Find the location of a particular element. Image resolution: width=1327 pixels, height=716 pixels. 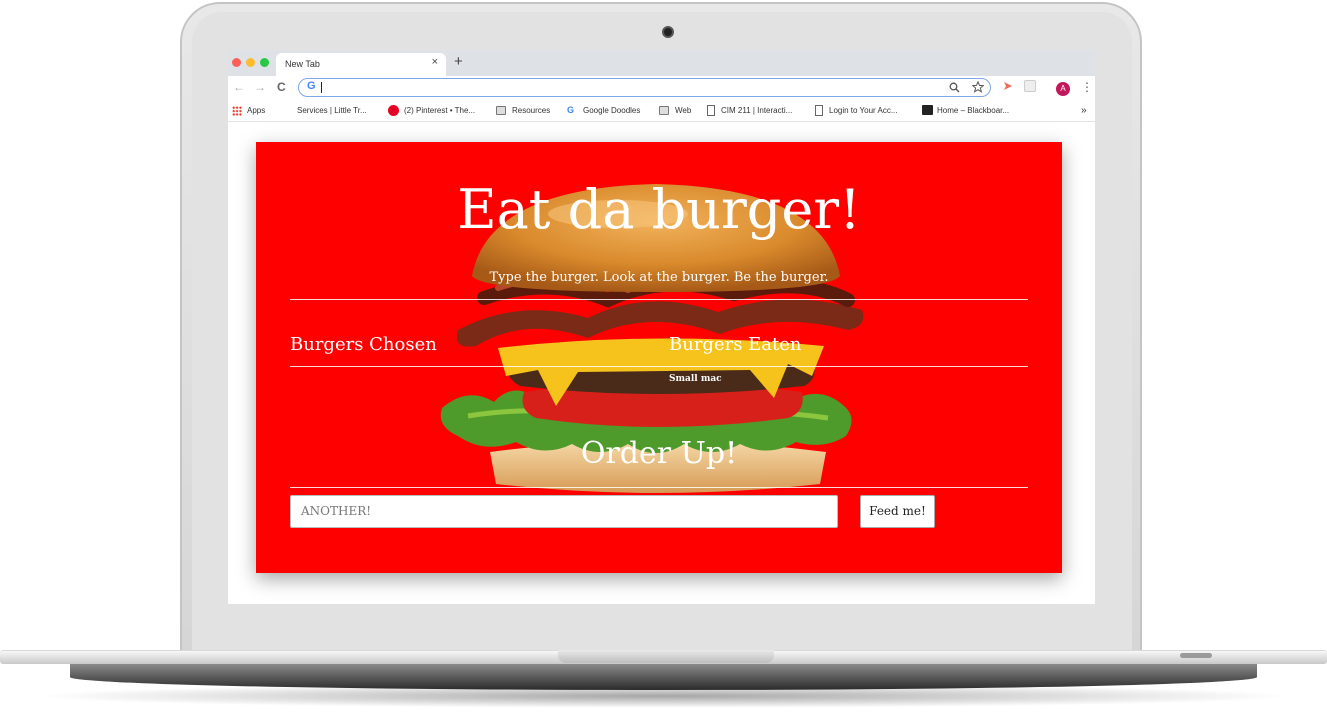

text-caret is located at coordinates (321, 87).